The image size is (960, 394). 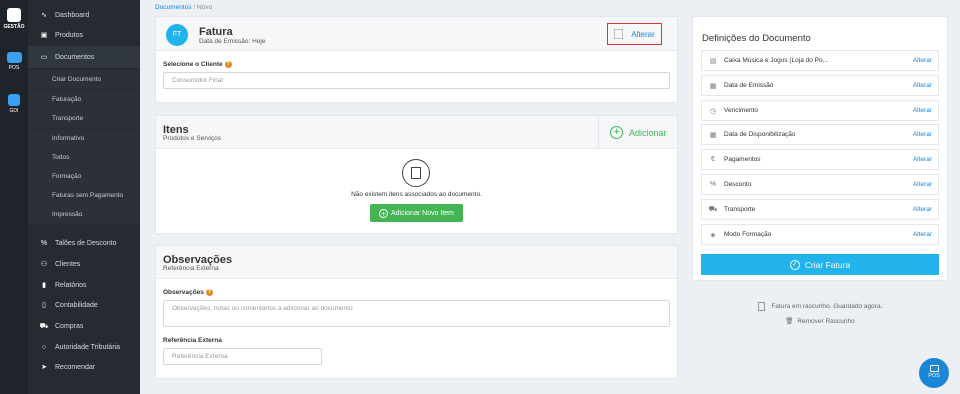 What do you see at coordinates (934, 373) in the screenshot?
I see `pos-floating-button: POS` at bounding box center [934, 373].